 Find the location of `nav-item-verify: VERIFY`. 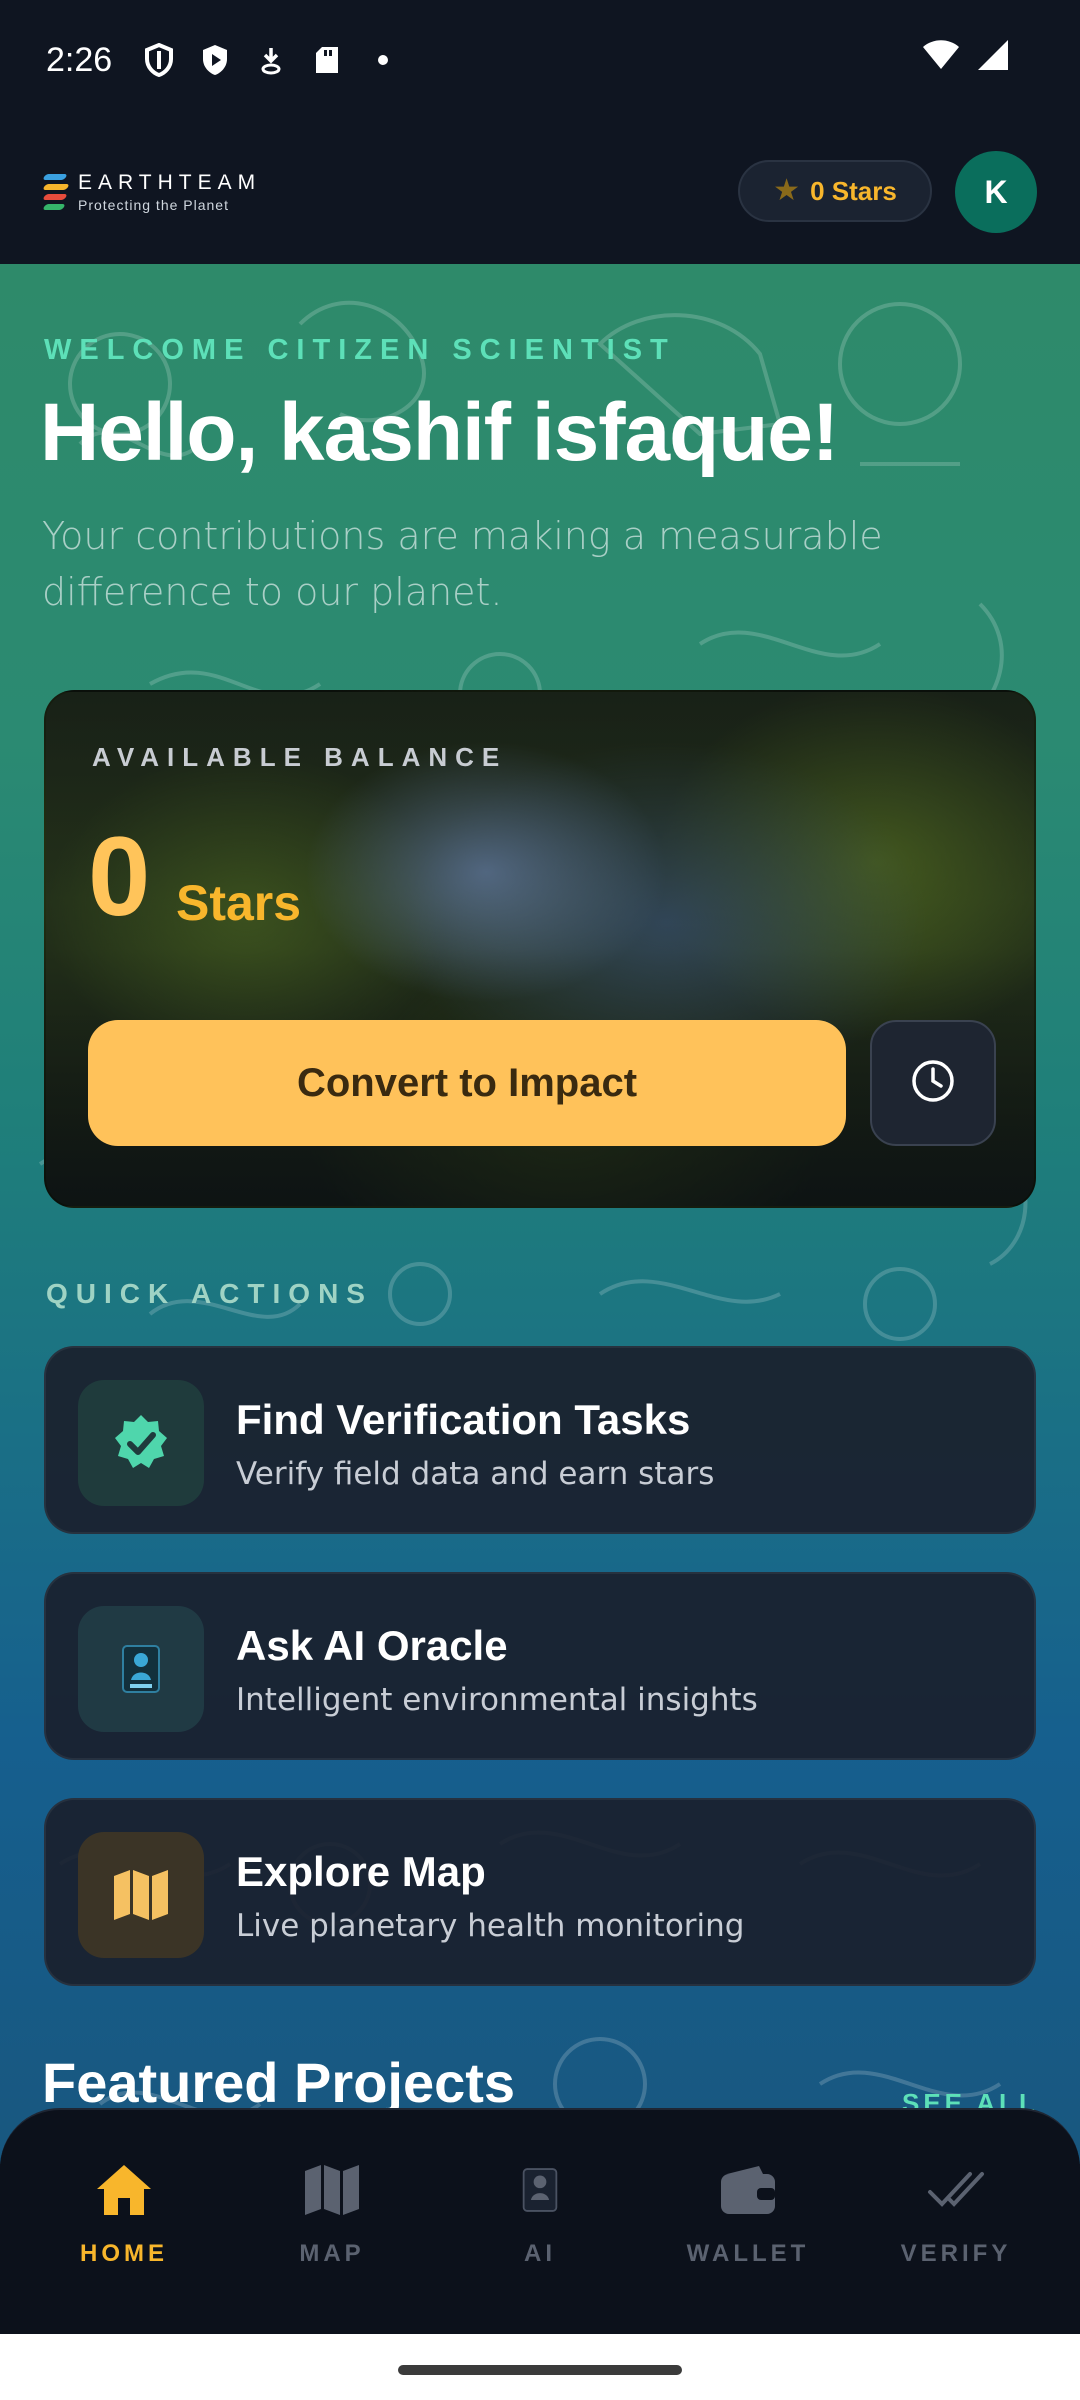

nav-item-verify: VERIFY is located at coordinates (956, 2213).